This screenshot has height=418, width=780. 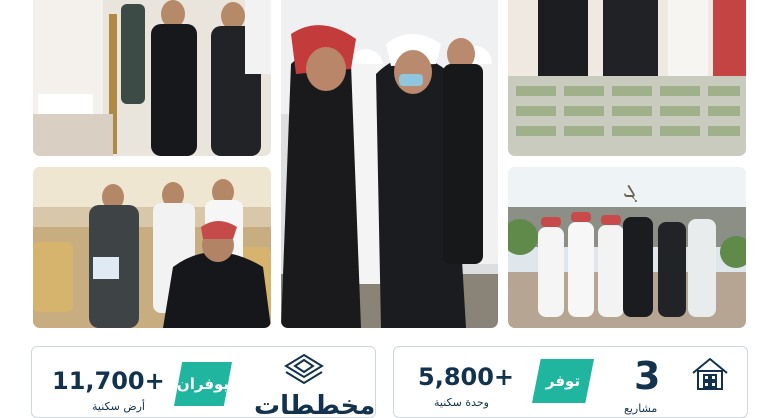 I want to click on photo-meeting-room, so click(x=152, y=247).